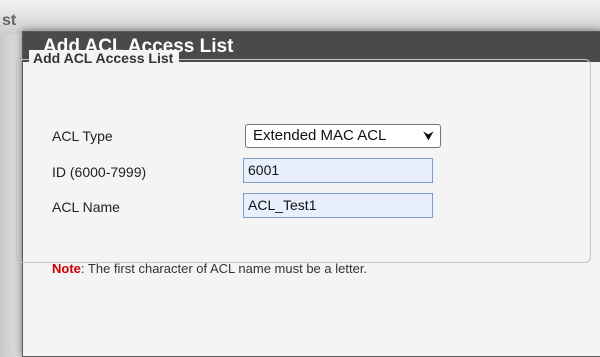 Image resolution: width=600 pixels, height=357 pixels. What do you see at coordinates (99, 172) in the screenshot?
I see `id-label: ID (6000-7999)` at bounding box center [99, 172].